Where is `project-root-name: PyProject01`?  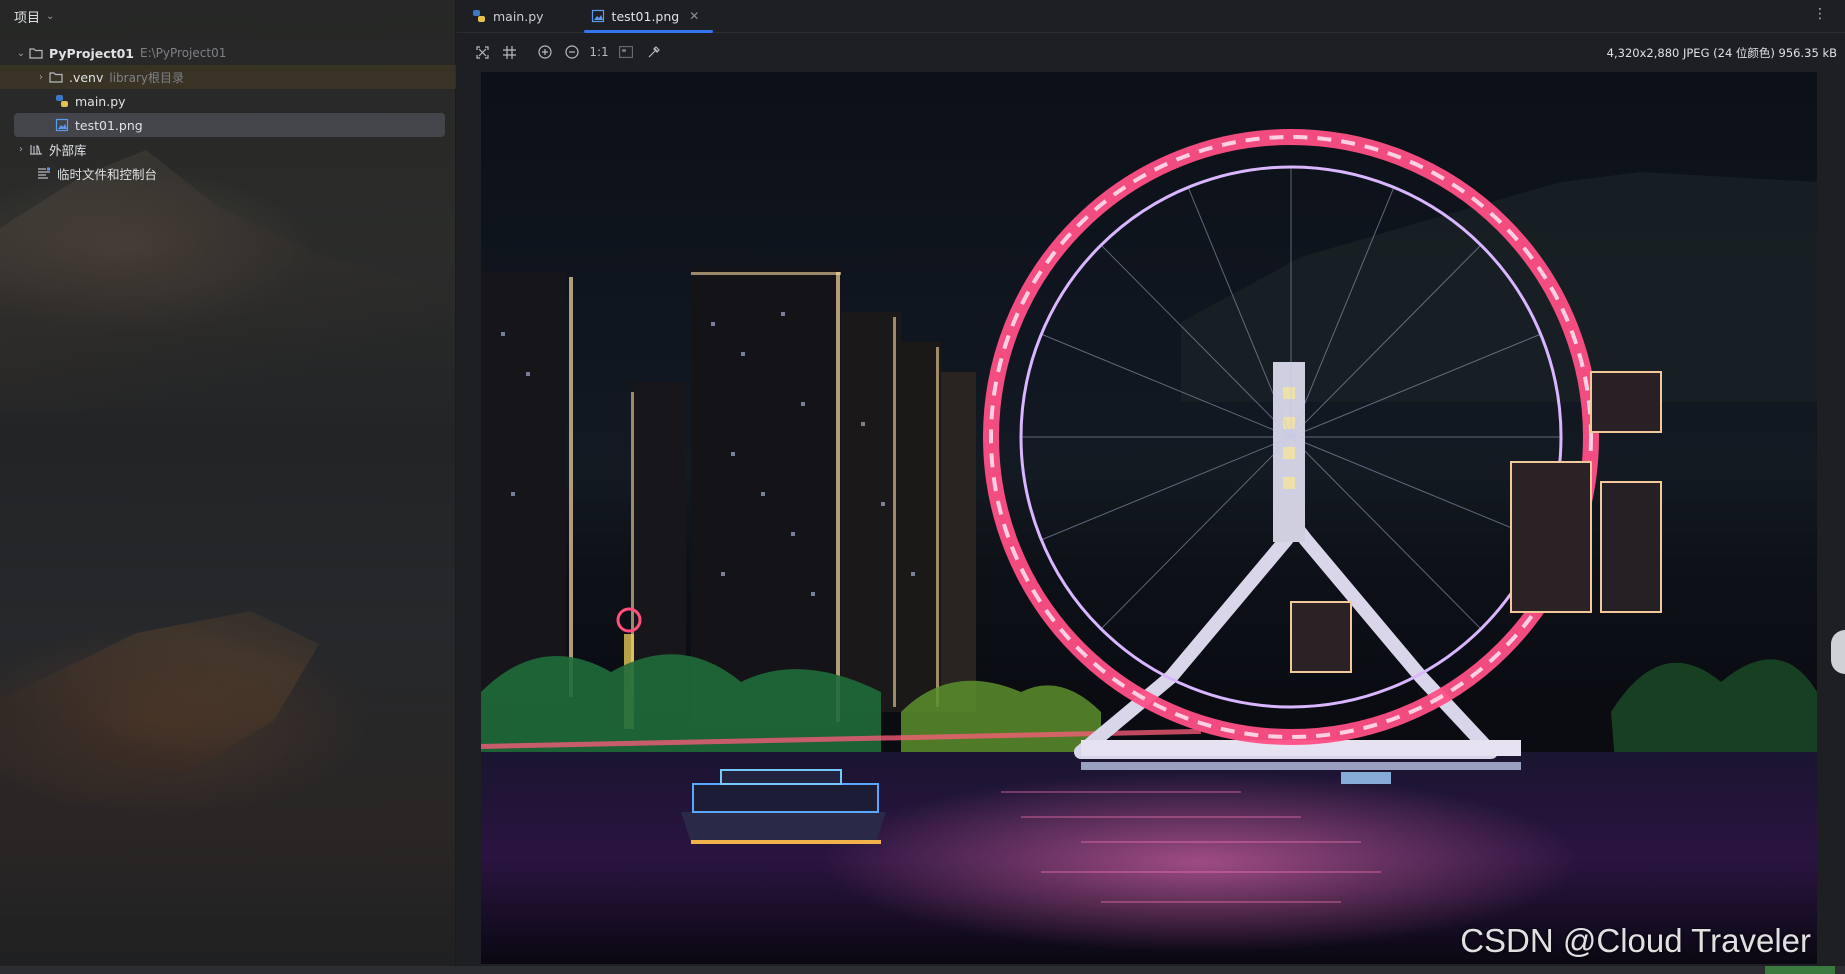 project-root-name: PyProject01 is located at coordinates (91, 53).